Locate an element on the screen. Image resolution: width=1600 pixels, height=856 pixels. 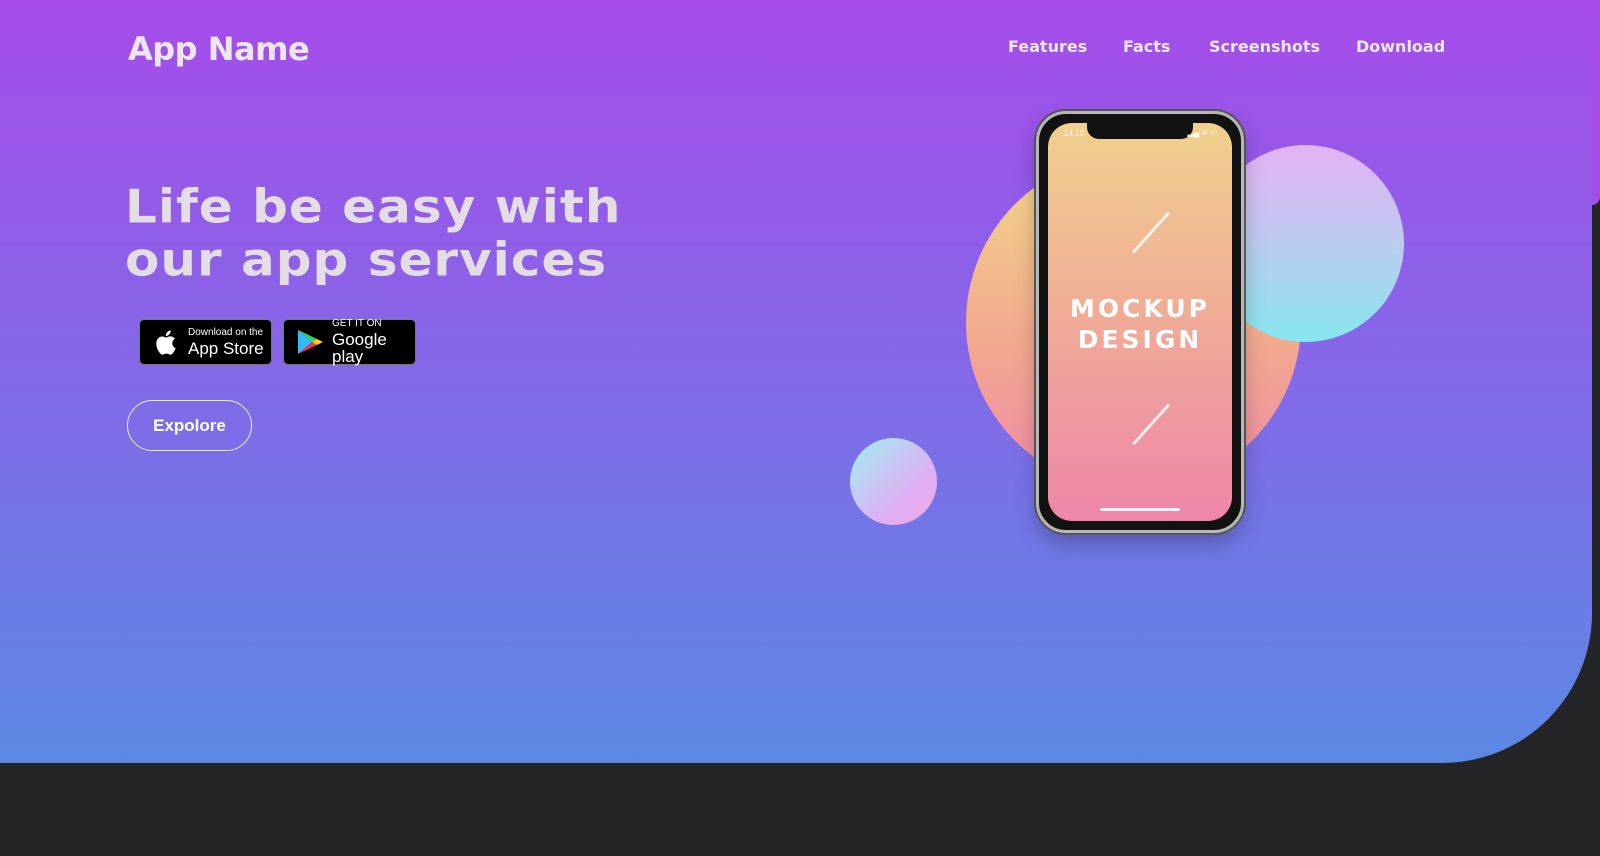
app-store-big-text: App Store is located at coordinates (226, 348).